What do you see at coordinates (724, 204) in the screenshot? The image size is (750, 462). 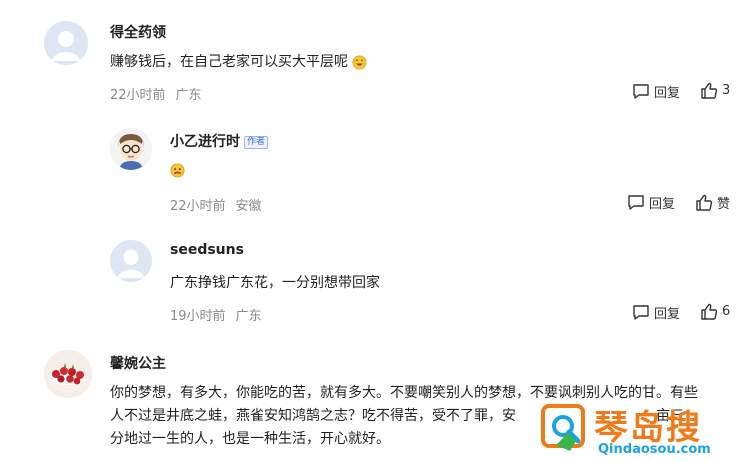 I see `like-label: 赞` at bounding box center [724, 204].